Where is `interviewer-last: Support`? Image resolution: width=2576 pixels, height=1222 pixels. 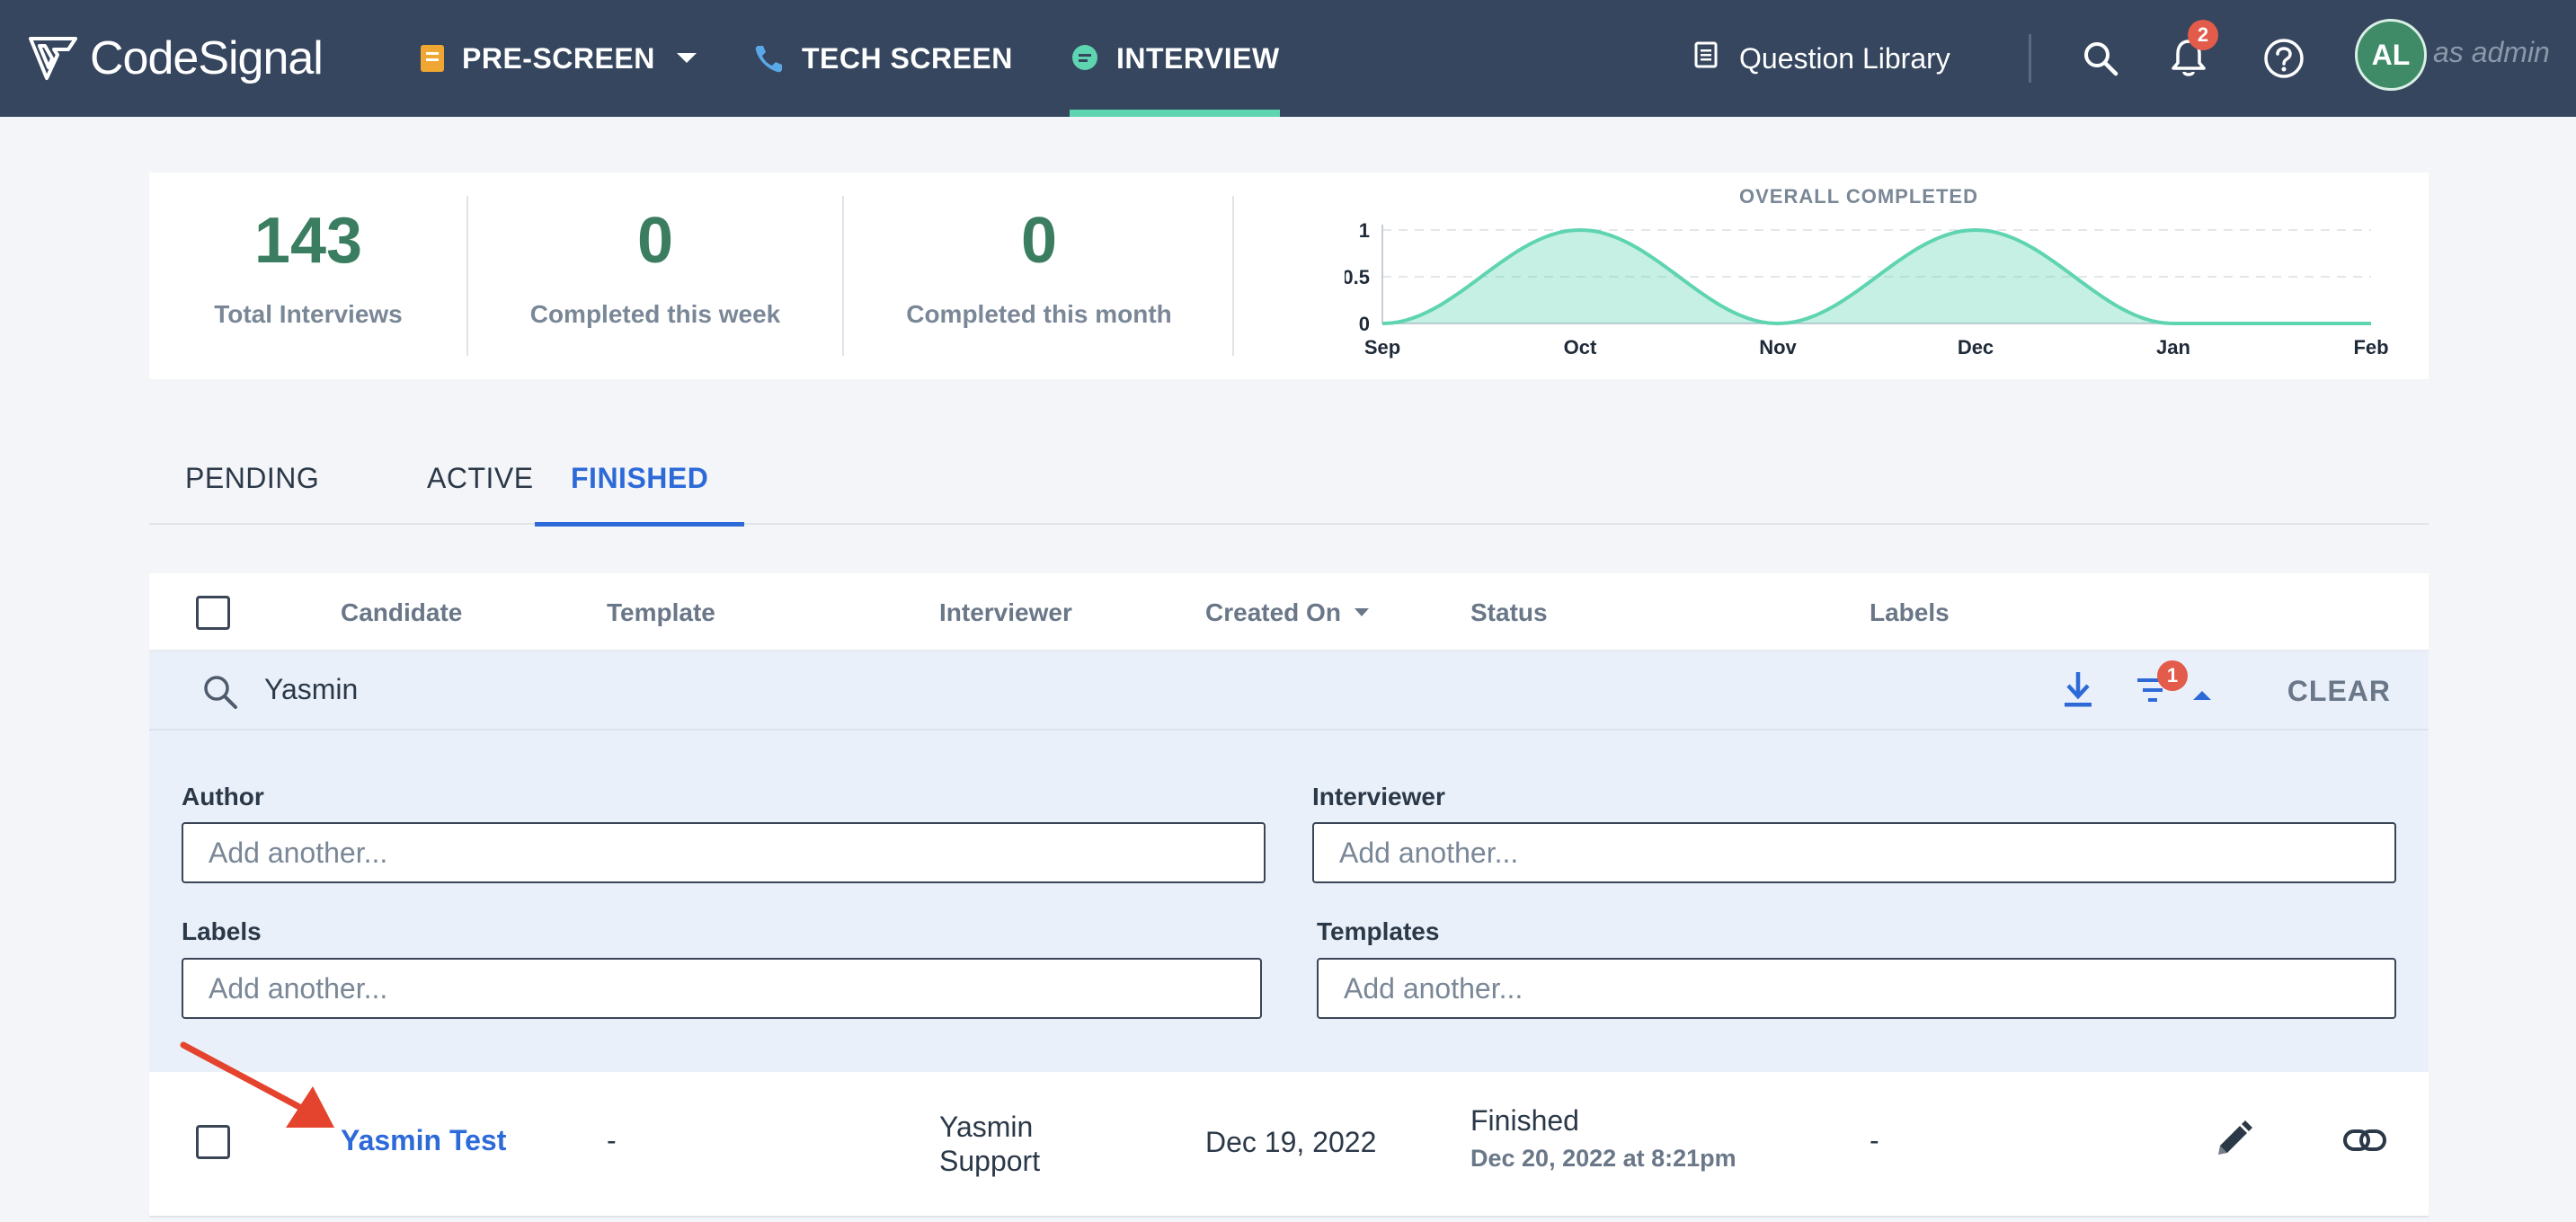 interviewer-last: Support is located at coordinates (990, 1161).